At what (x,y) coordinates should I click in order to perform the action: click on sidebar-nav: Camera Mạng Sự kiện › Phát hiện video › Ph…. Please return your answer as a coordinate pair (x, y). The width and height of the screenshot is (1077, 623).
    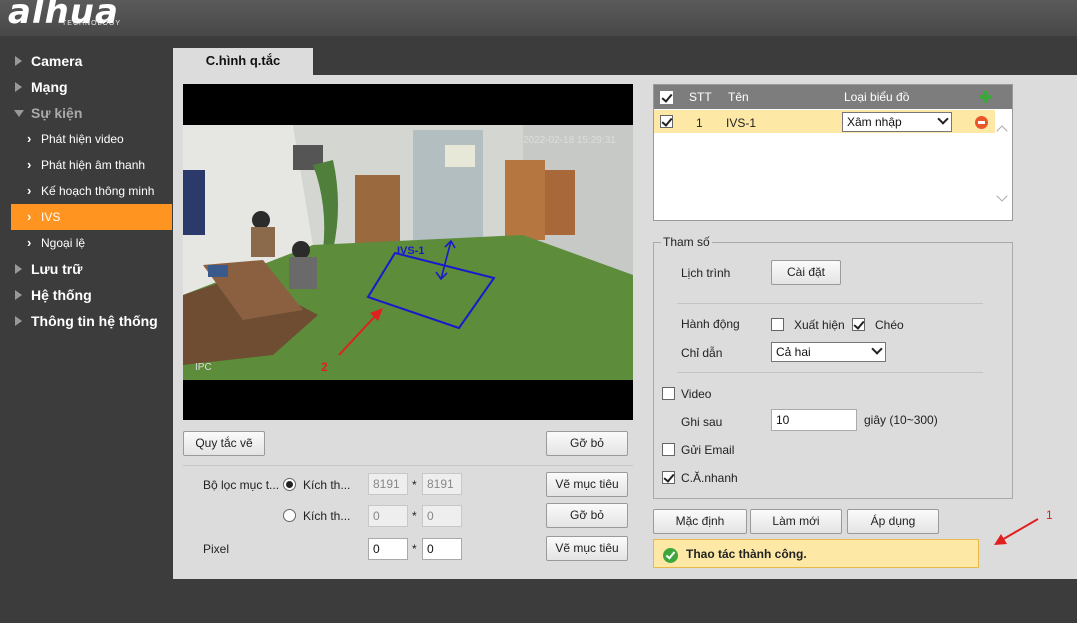
    Looking at the image, I should click on (86, 191).